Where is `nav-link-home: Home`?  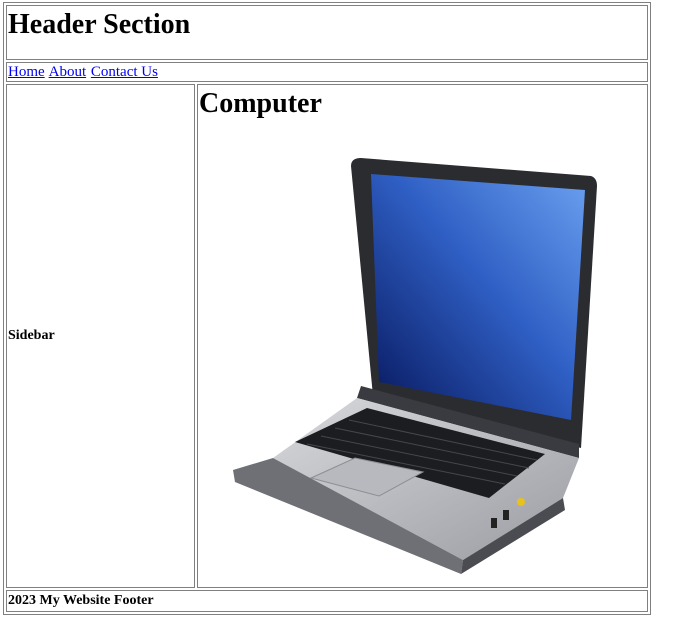
nav-link-home: Home is located at coordinates (26, 72).